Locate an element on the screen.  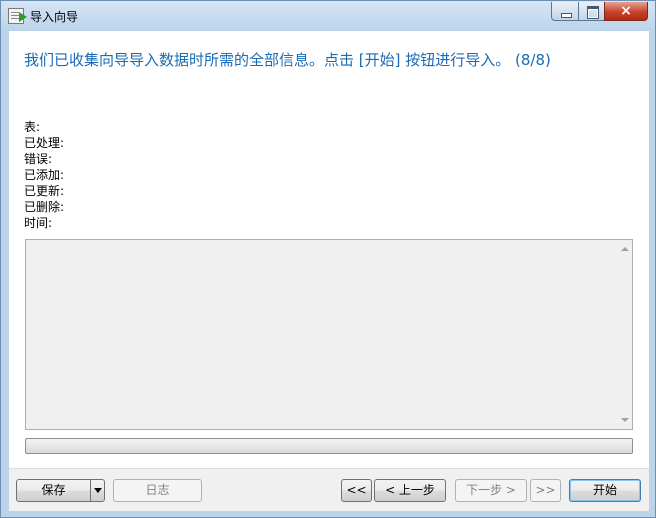
stat-errors-label: 错误: is located at coordinates (38, 159).